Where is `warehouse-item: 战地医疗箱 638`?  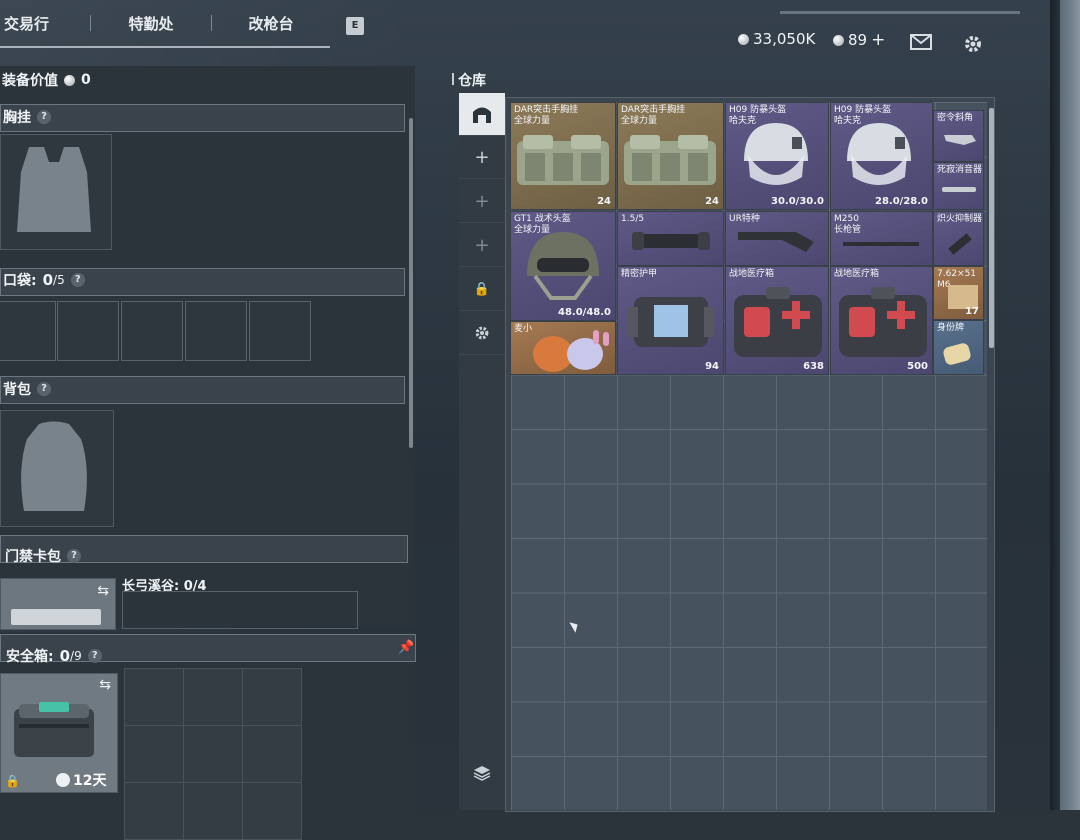 warehouse-item: 战地医疗箱 638 is located at coordinates (777, 320).